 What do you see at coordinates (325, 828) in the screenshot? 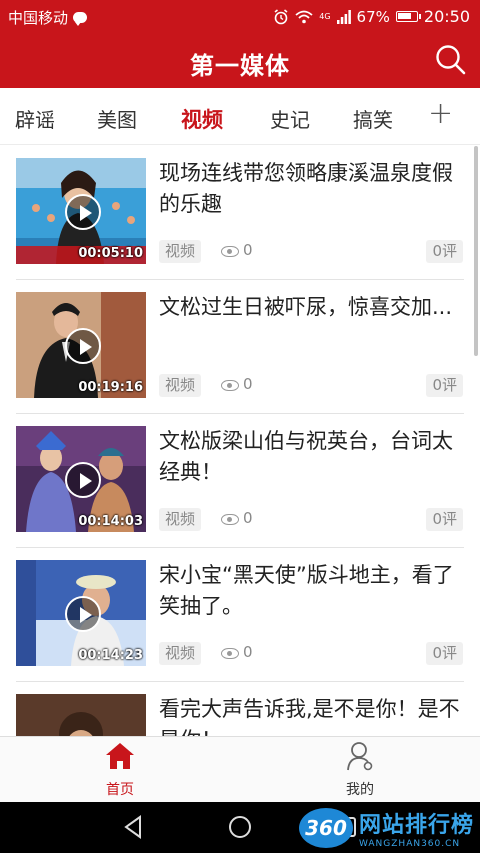
I see `watermark-logo: 360` at bounding box center [325, 828].